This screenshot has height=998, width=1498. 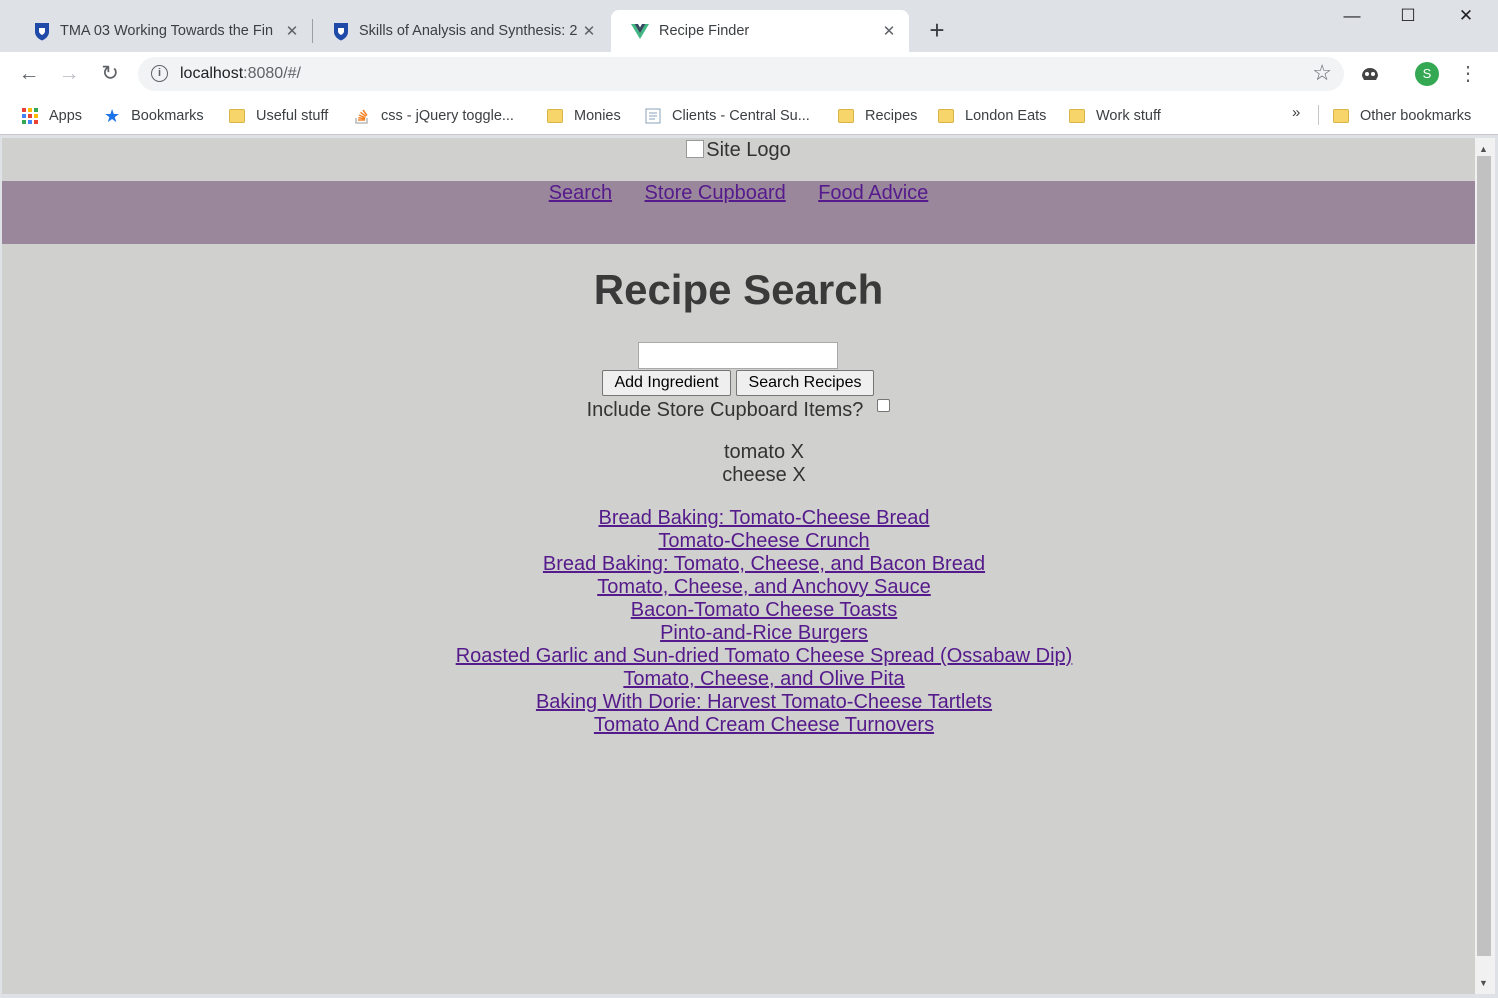 I want to click on tab-title: Recipe Finder, so click(x=704, y=31).